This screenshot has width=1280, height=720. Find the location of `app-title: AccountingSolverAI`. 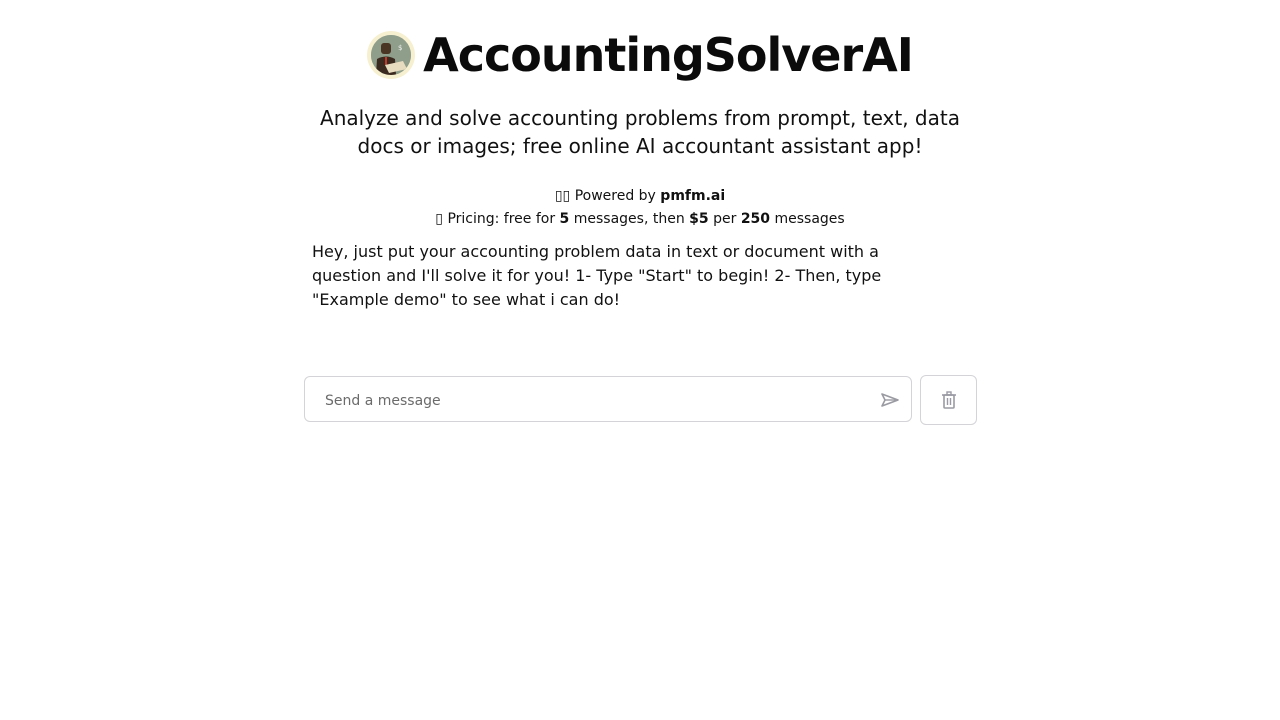

app-title: AccountingSolverAI is located at coordinates (668, 55).